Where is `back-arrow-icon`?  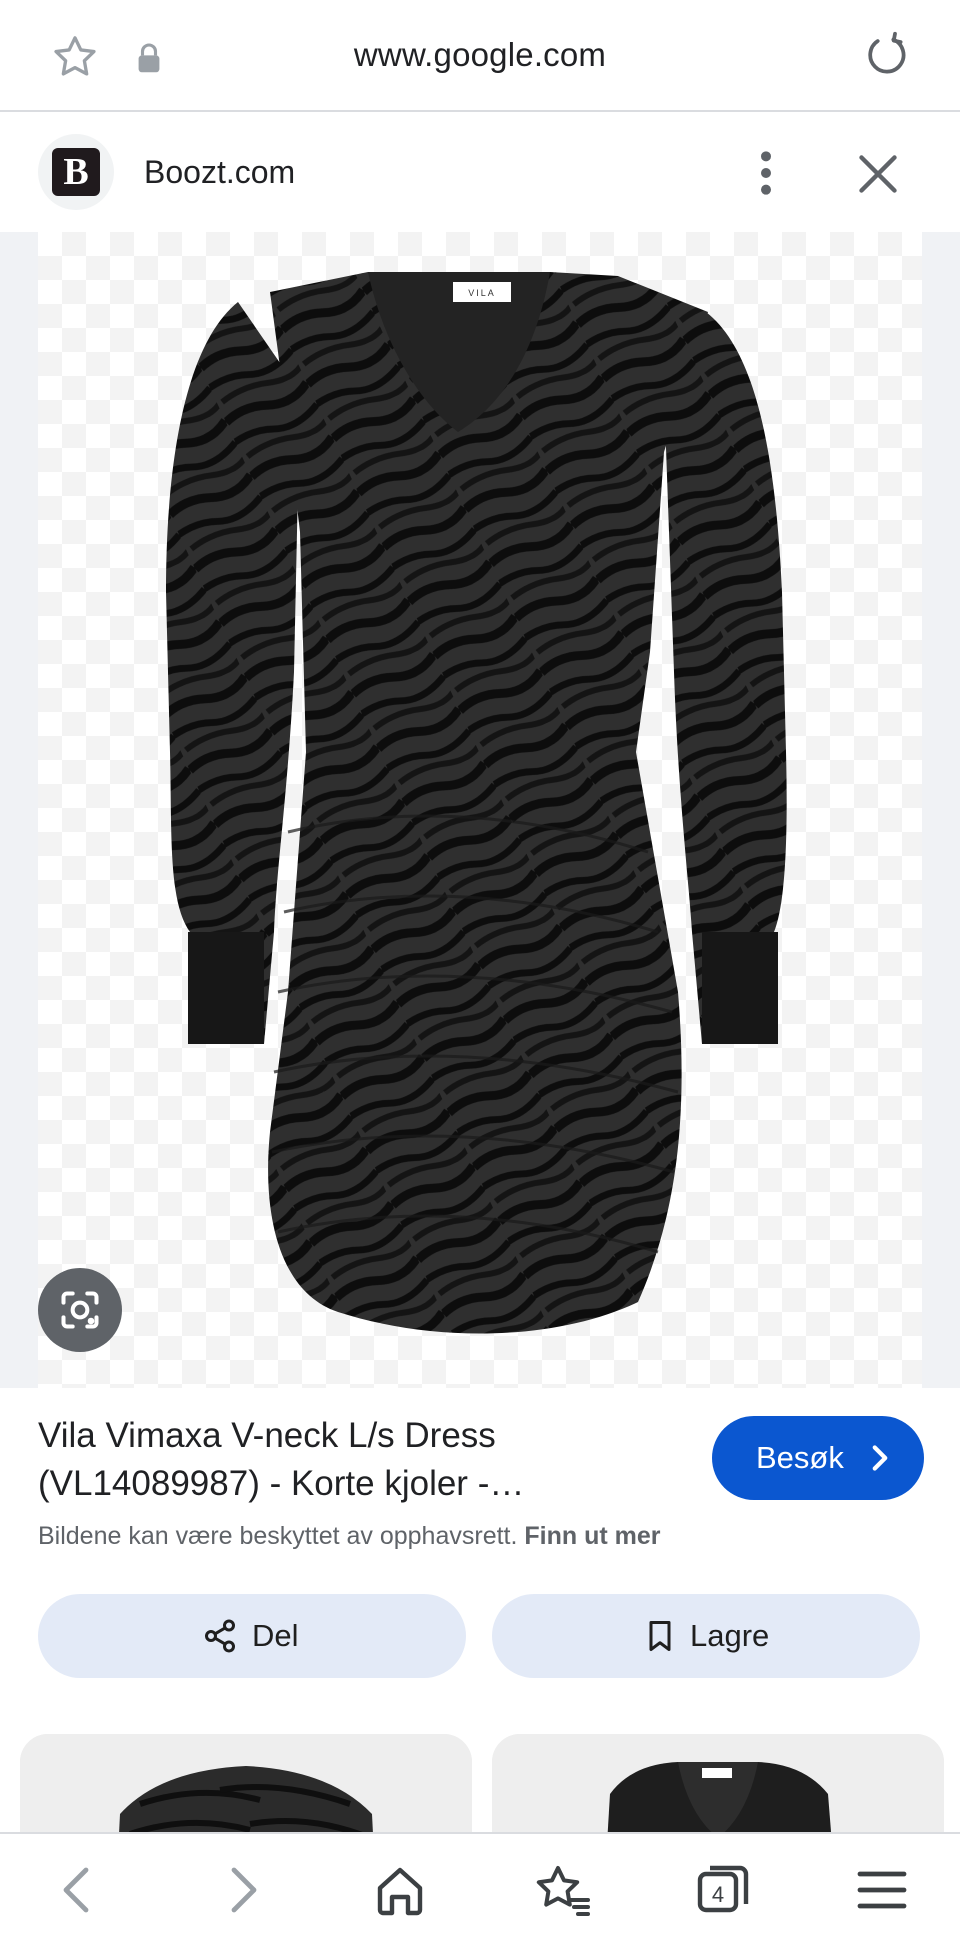 back-arrow-icon is located at coordinates (76, 1890).